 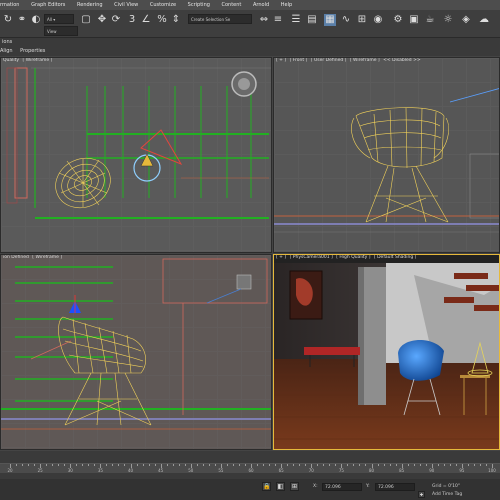 I want to click on add-time-tag-icon: ✚, so click(x=421, y=494).